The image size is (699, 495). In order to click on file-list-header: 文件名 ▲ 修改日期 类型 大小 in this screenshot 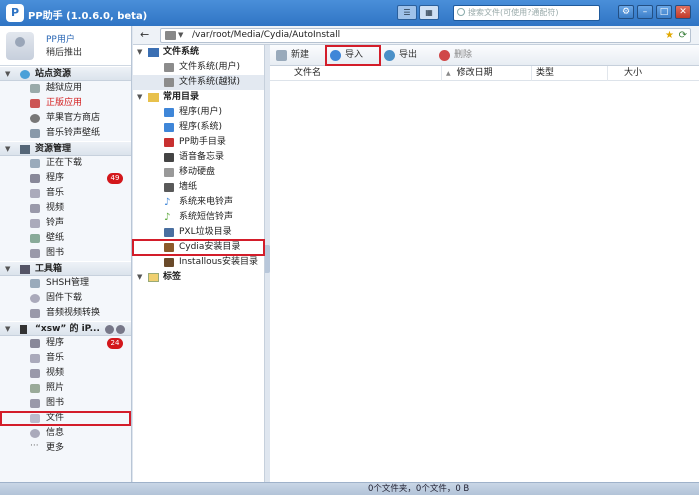, I will do `click(484, 73)`.